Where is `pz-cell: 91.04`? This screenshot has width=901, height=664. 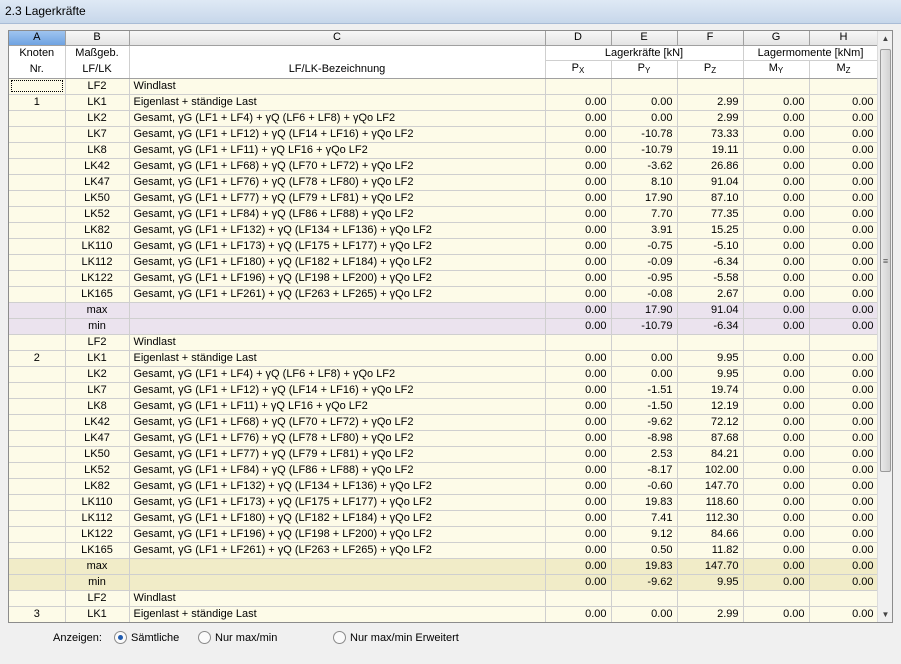
pz-cell: 91.04 is located at coordinates (710, 310).